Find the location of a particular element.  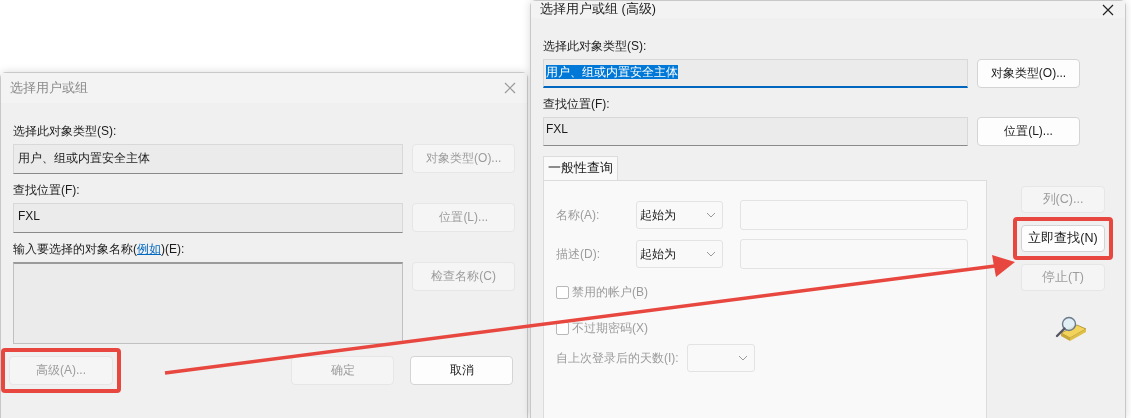

query-tab: 一般性查询 is located at coordinates (580, 168).